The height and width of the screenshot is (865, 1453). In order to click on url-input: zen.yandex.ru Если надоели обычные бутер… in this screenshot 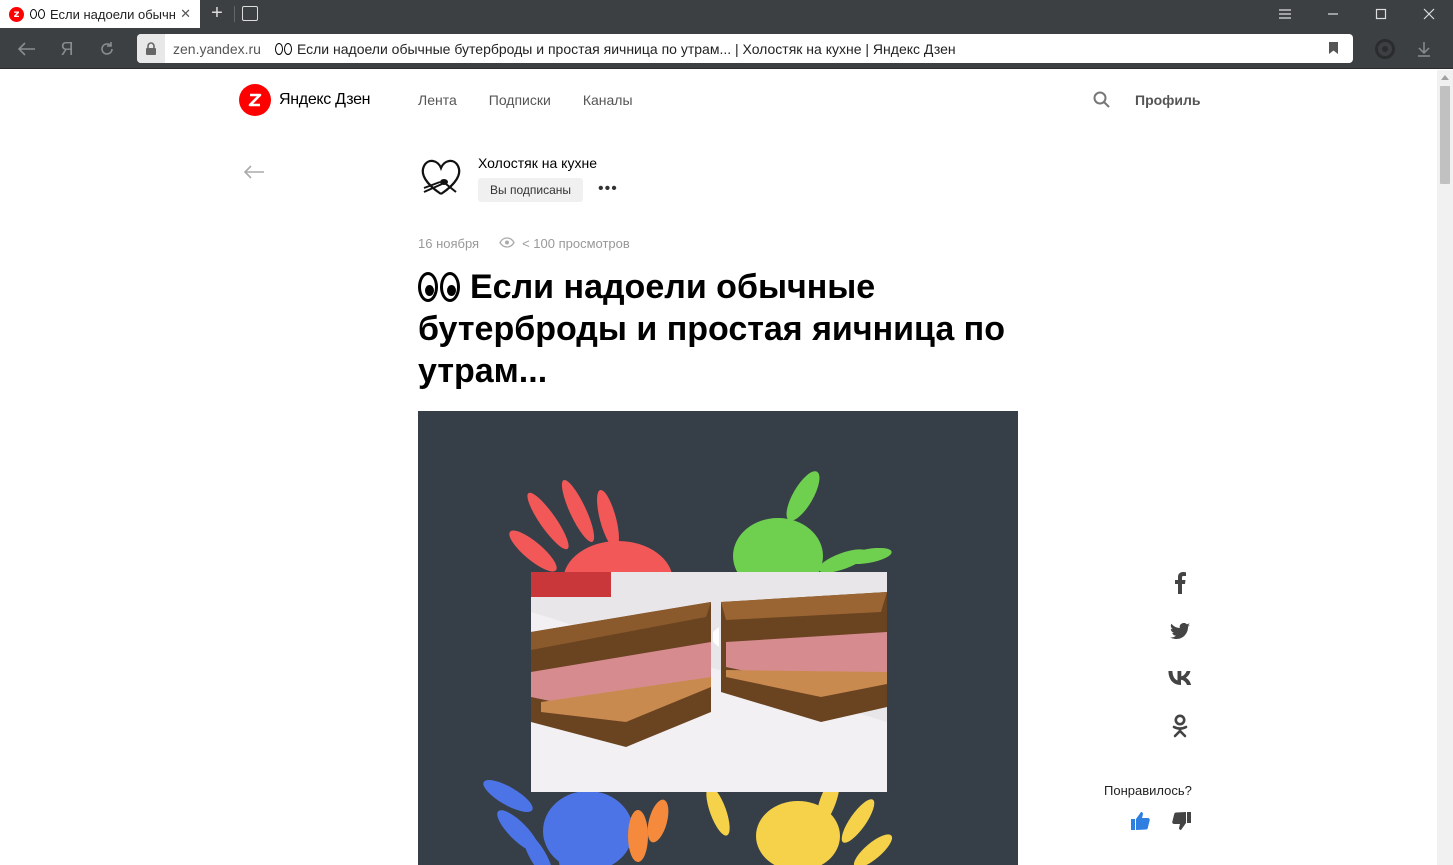, I will do `click(745, 48)`.